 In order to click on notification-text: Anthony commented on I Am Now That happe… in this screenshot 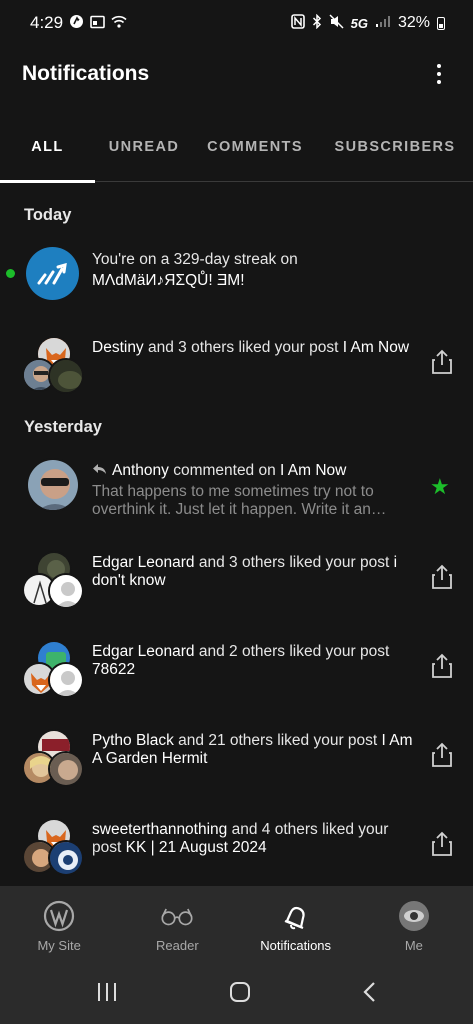, I will do `click(254, 490)`.